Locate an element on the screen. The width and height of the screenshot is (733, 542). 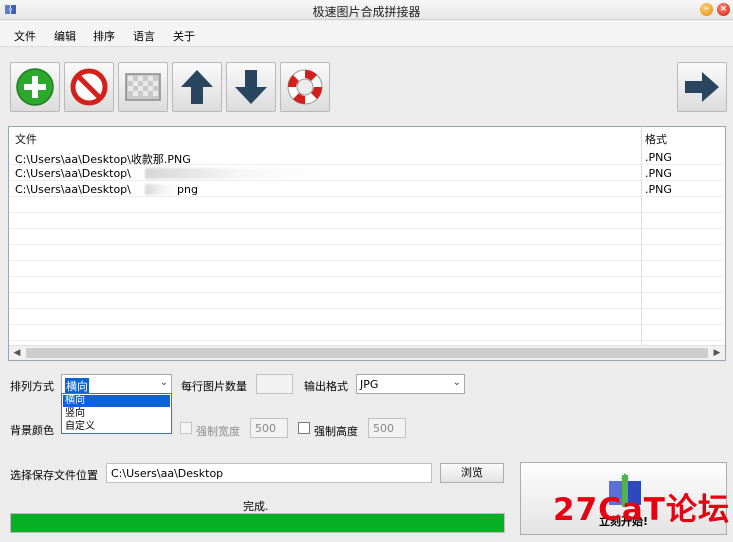
menu-bar: 文件 编辑 排序 语言 关于 is located at coordinates (366, 34).